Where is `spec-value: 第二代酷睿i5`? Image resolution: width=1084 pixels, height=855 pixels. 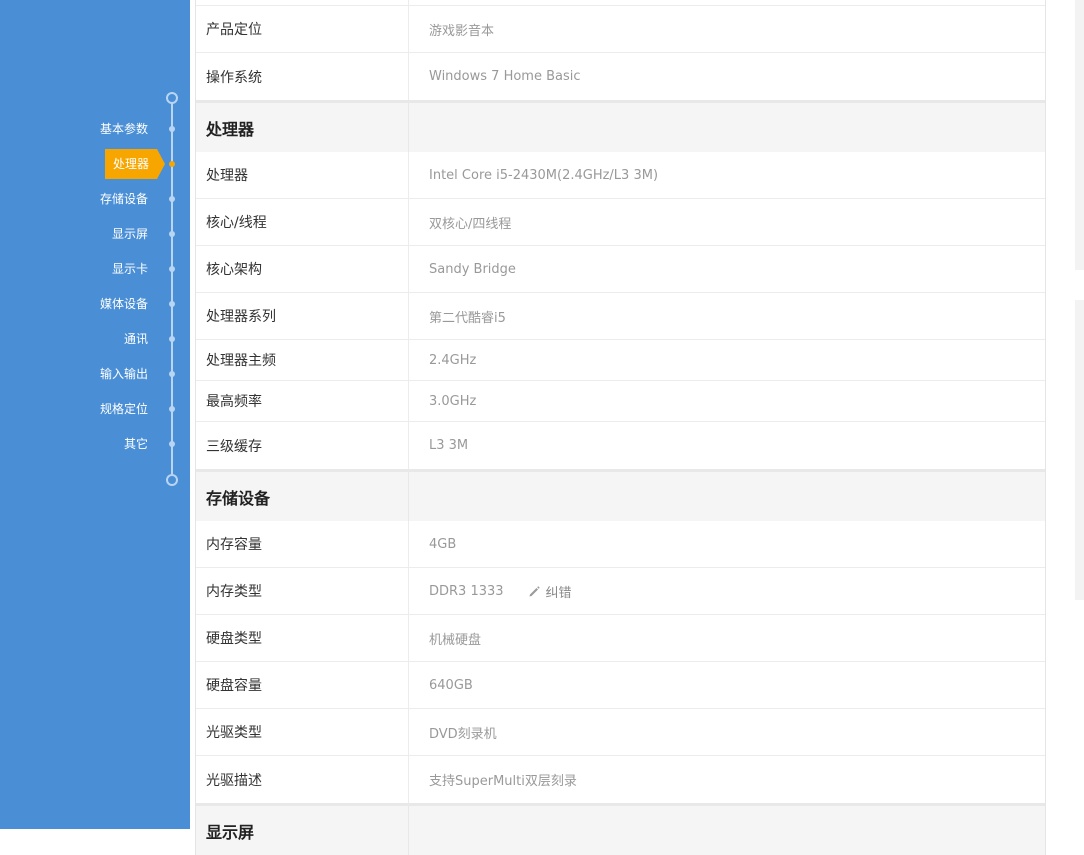
spec-value: 第二代酷睿i5 is located at coordinates (467, 318).